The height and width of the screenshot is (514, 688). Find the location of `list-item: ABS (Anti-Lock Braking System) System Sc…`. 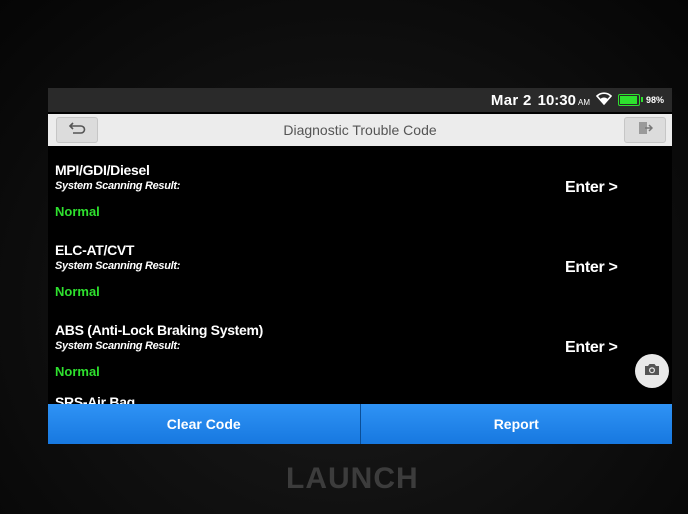

list-item: ABS (Anti-Lock Braking System) System Sc… is located at coordinates (360, 348).